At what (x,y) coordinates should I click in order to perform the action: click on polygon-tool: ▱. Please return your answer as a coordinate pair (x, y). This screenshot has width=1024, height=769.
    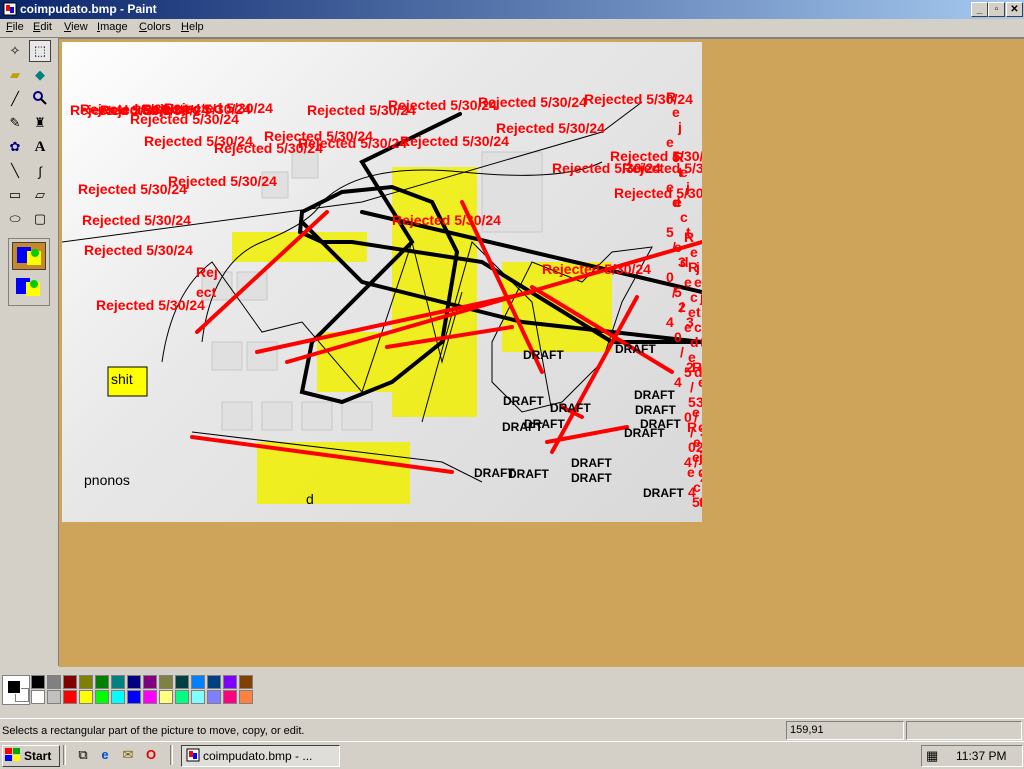
    Looking at the image, I should click on (40, 195).